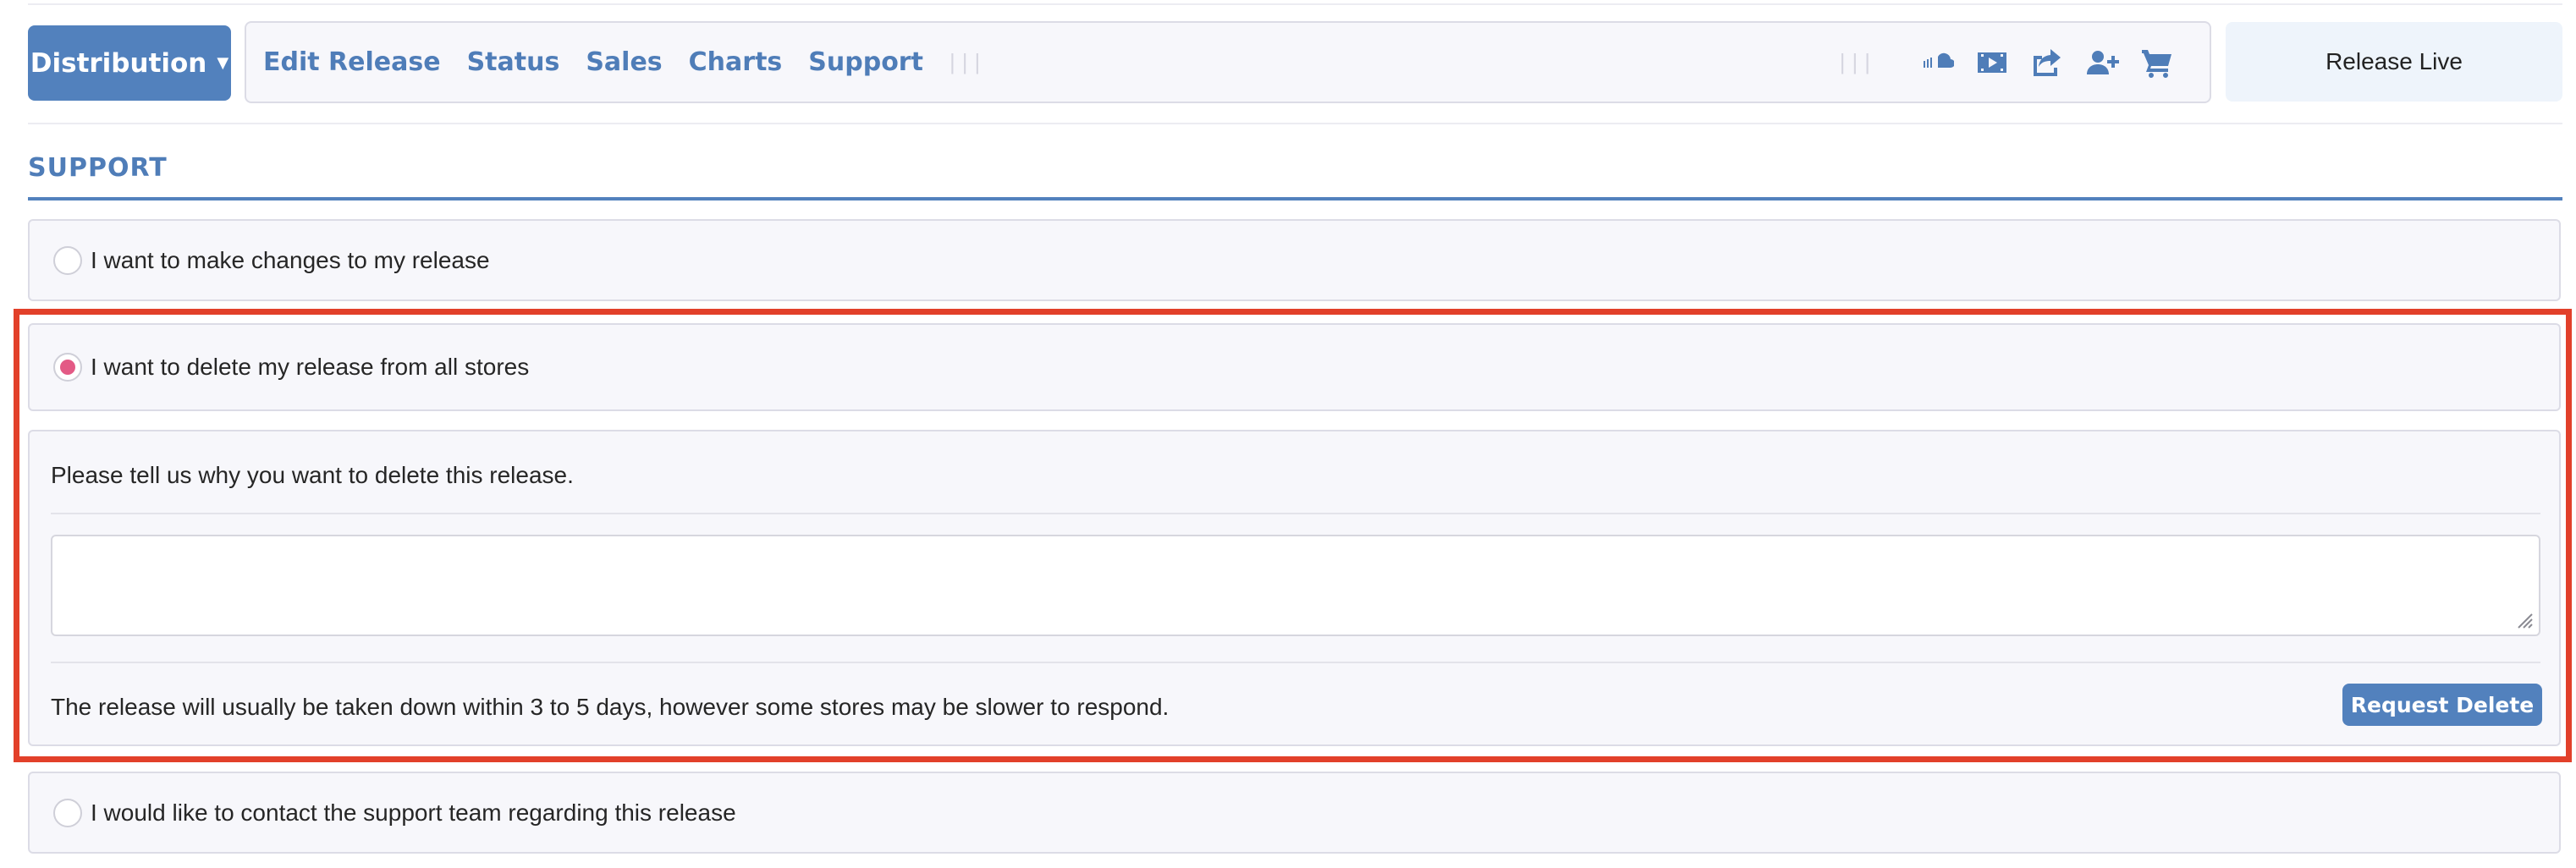  Describe the element at coordinates (2523, 619) in the screenshot. I see `resize-handle-icon` at that location.